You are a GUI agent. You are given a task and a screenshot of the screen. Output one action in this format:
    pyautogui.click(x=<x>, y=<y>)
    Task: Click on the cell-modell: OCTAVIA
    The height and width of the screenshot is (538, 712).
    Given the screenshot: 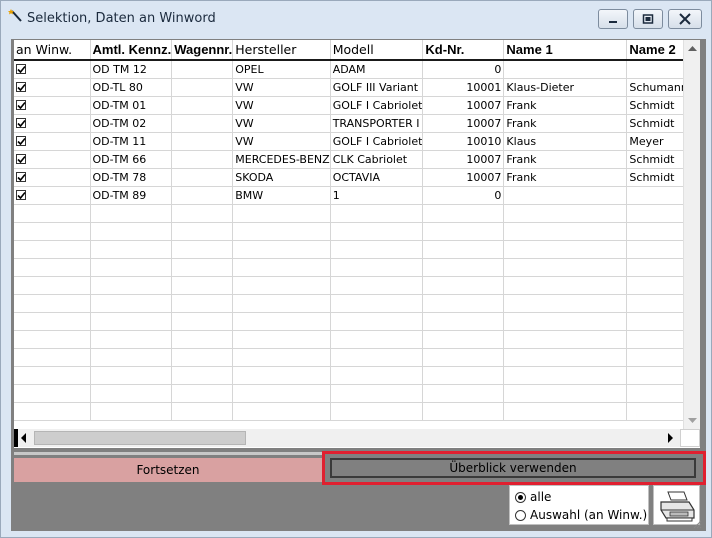 What is the action you would take?
    pyautogui.click(x=377, y=177)
    